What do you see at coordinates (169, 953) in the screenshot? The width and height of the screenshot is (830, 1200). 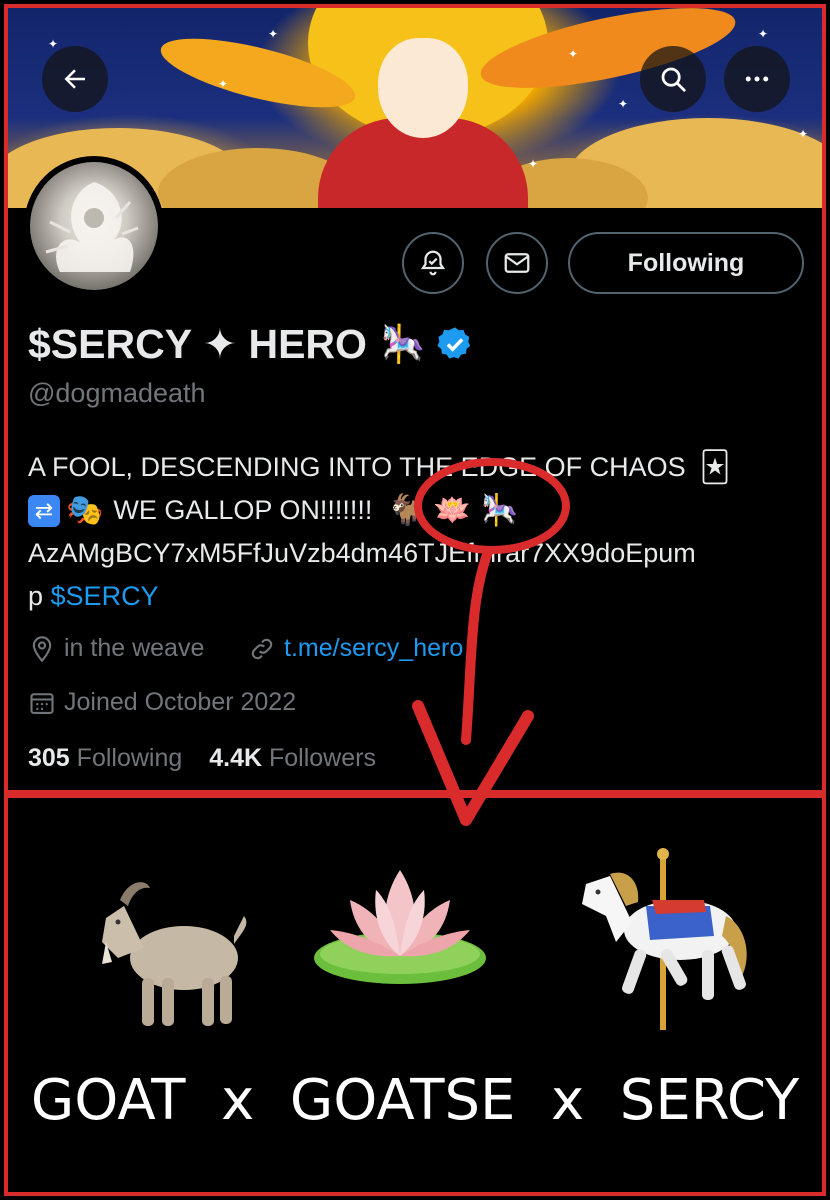 I see `goat-icon` at bounding box center [169, 953].